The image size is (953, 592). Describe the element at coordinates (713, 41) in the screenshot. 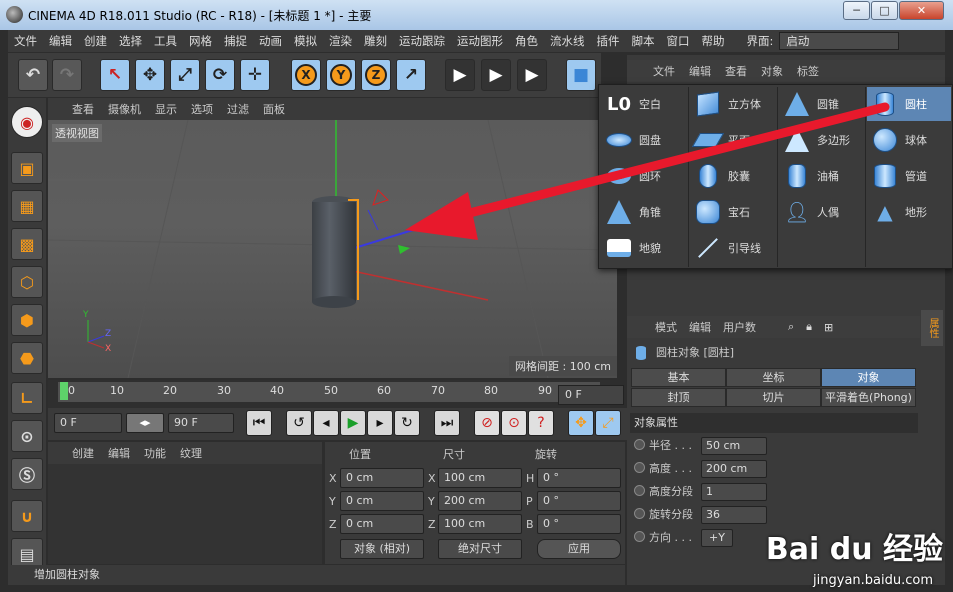

I see `menu-help: 帮助` at that location.